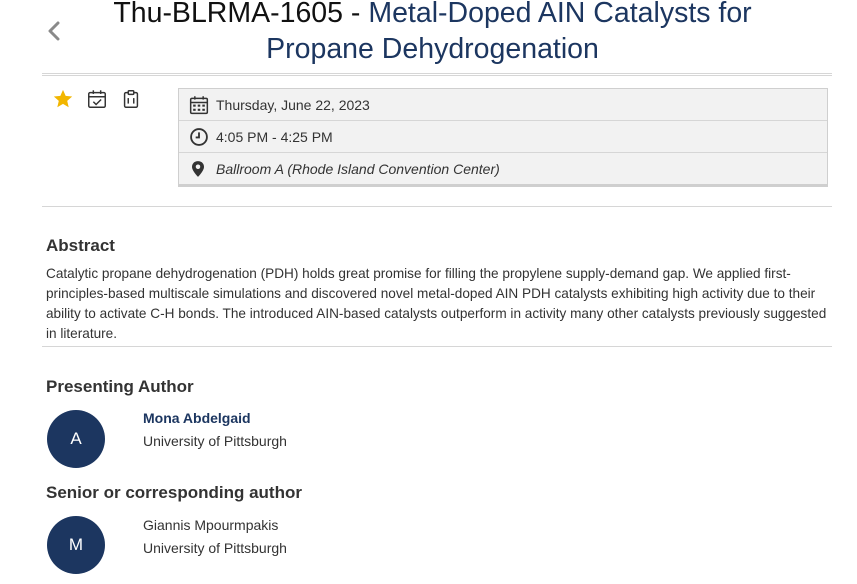 The image size is (857, 584). I want to click on presenting-author-heading: Presenting Author, so click(120, 386).